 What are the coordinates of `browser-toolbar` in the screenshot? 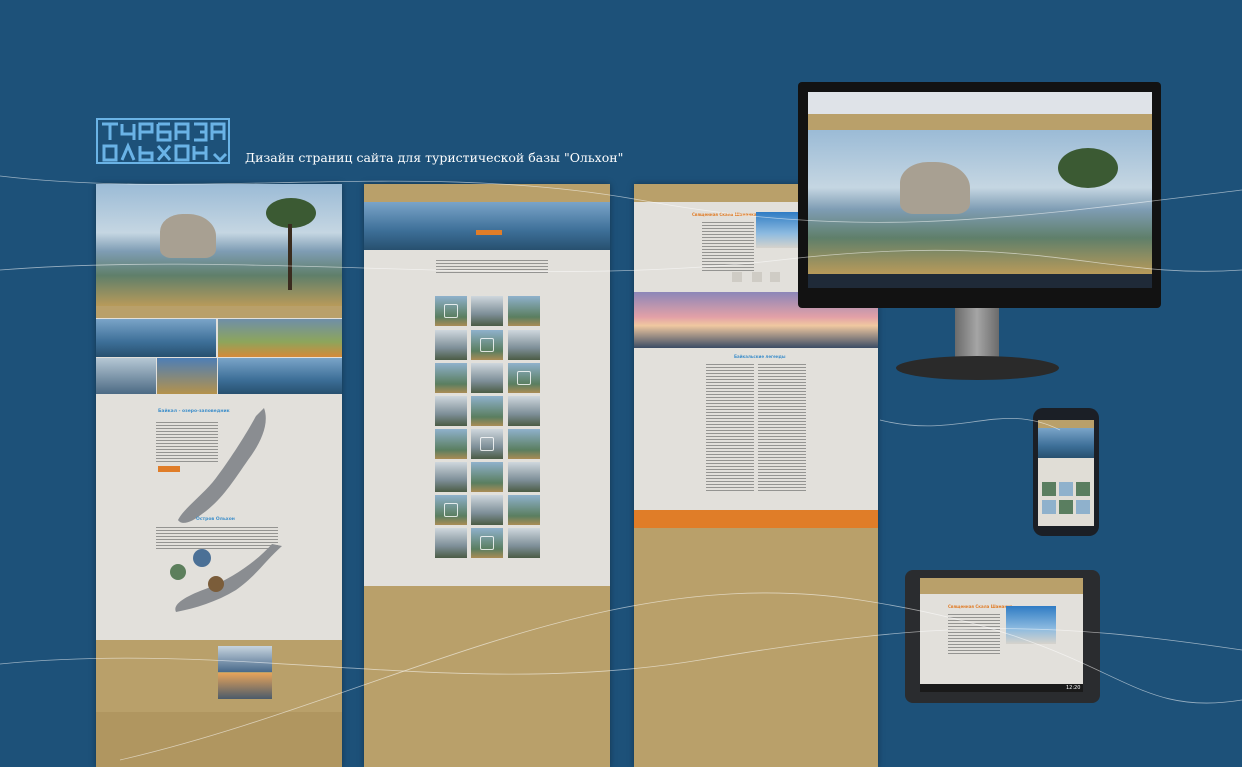 It's located at (980, 103).